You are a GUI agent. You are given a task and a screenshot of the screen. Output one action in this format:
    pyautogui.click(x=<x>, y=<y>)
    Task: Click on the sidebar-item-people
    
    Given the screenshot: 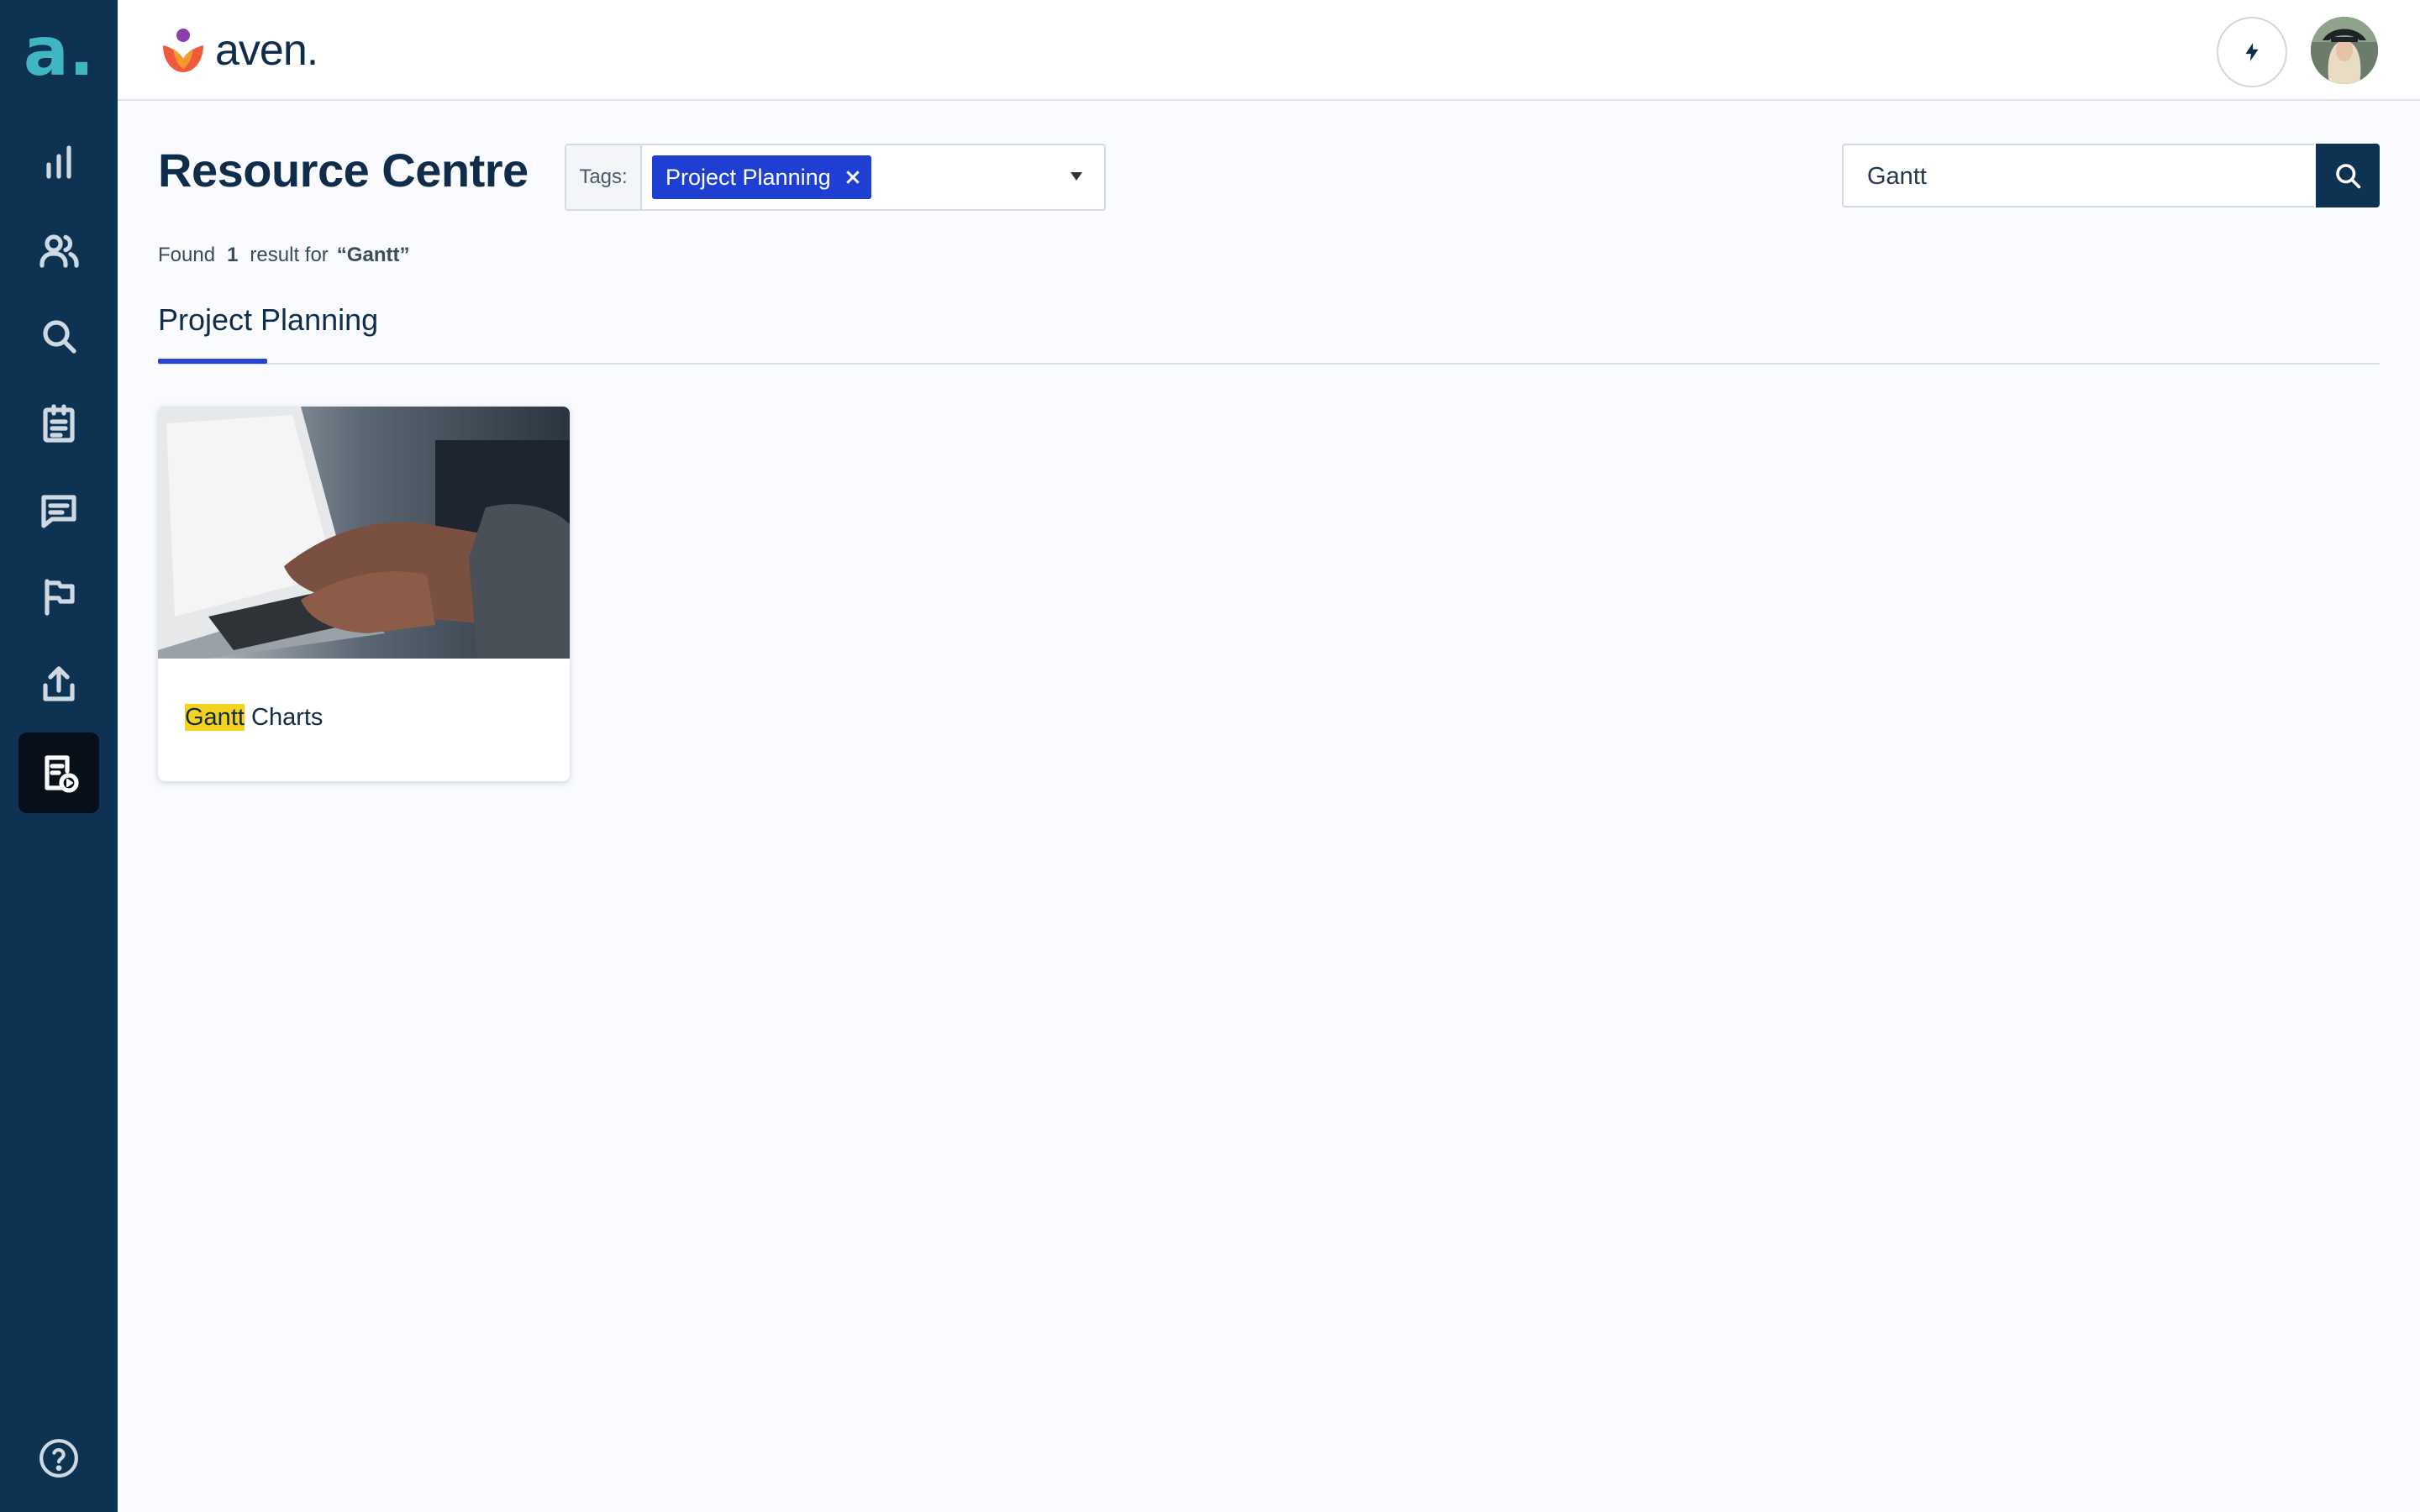 What is the action you would take?
    pyautogui.click(x=58, y=250)
    